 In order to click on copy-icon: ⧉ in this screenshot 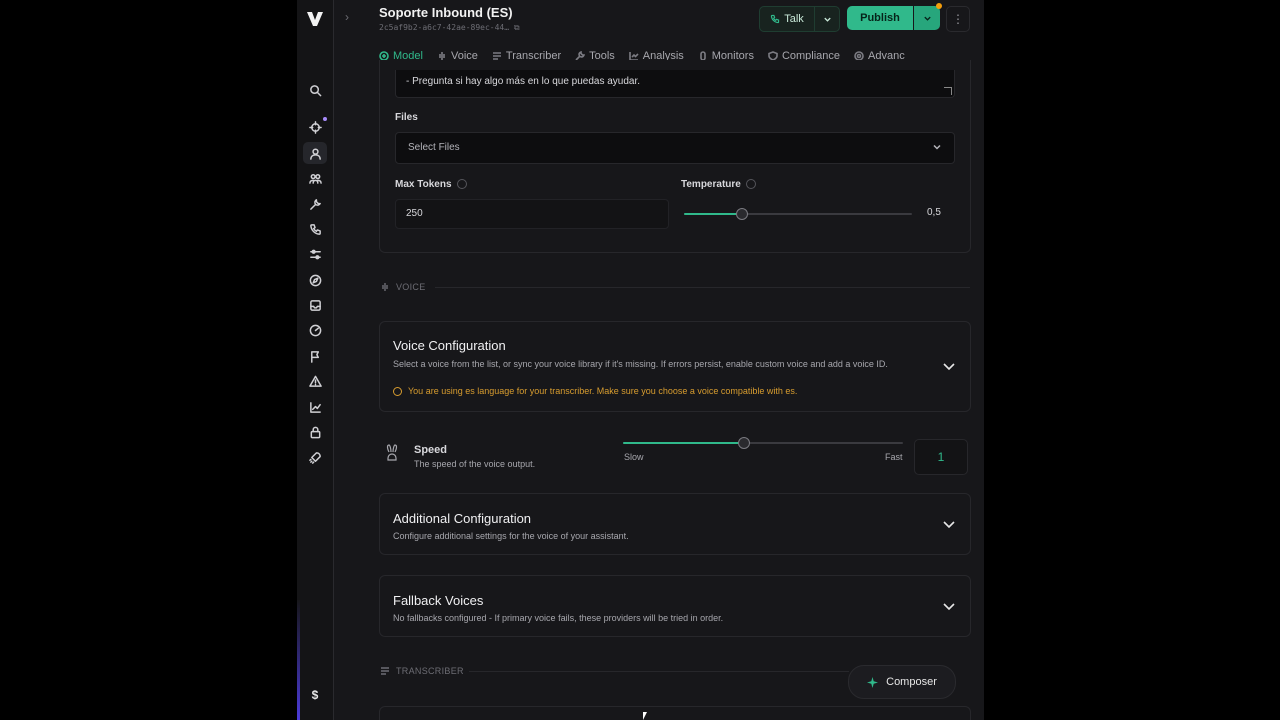, I will do `click(517, 27)`.